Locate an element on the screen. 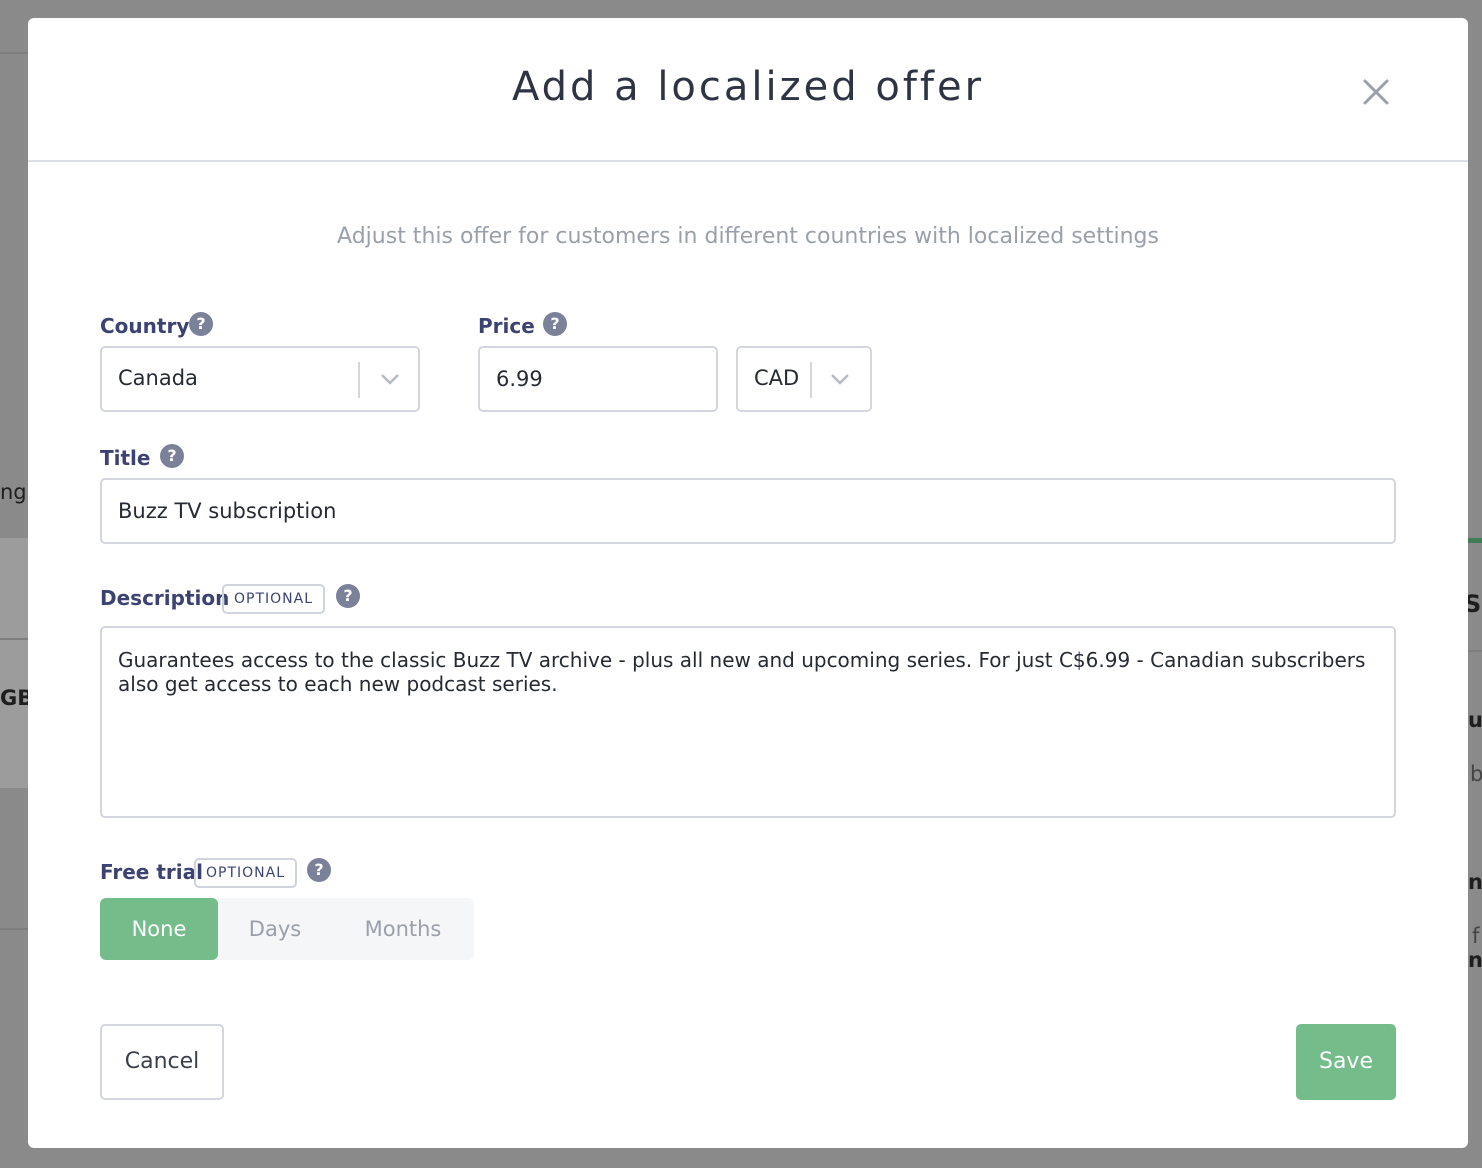 Image resolution: width=1482 pixels, height=1168 pixels. price-input is located at coordinates (598, 379).